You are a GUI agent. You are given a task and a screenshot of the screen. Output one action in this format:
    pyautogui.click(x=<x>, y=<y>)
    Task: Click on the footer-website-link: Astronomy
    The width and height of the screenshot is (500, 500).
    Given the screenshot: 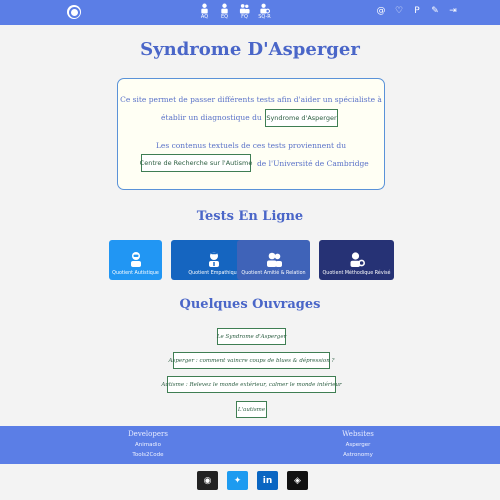 What is the action you would take?
    pyautogui.click(x=358, y=455)
    